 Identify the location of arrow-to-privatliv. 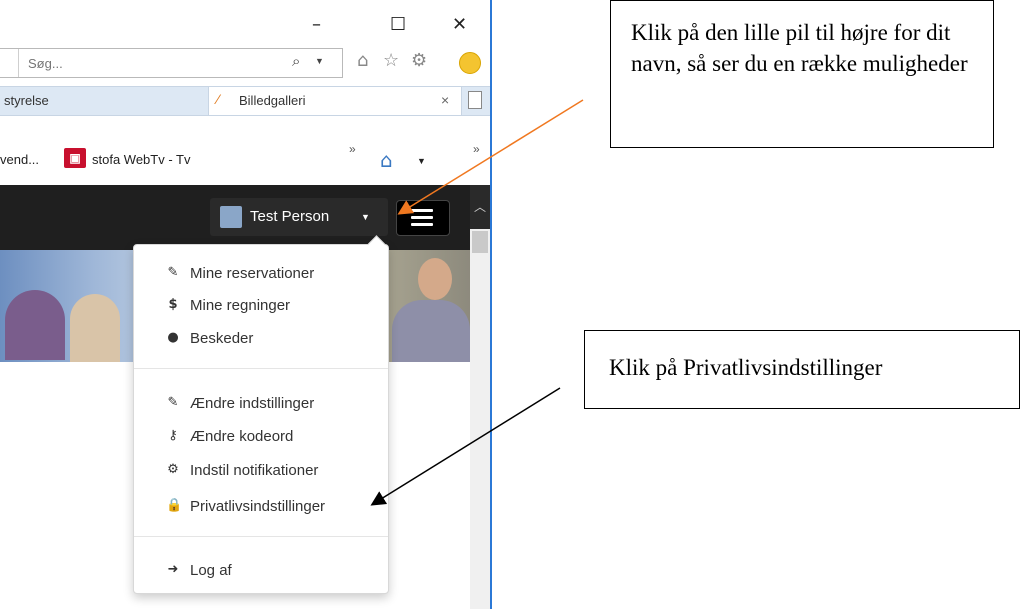
(465, 446).